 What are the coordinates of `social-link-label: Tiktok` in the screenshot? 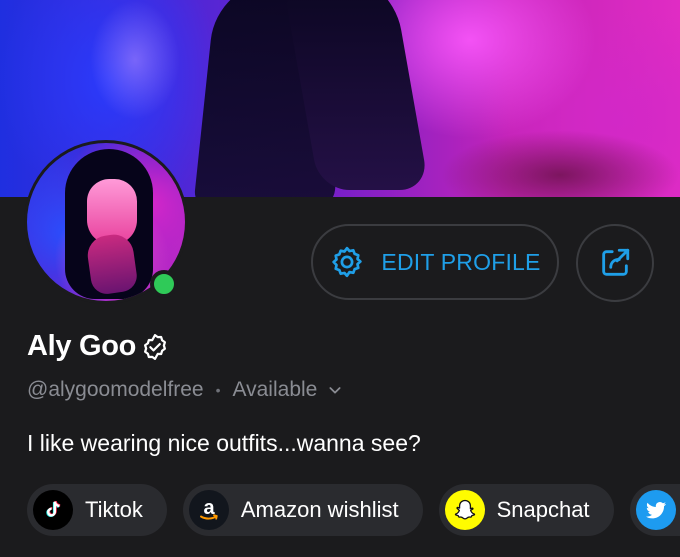 It's located at (114, 509).